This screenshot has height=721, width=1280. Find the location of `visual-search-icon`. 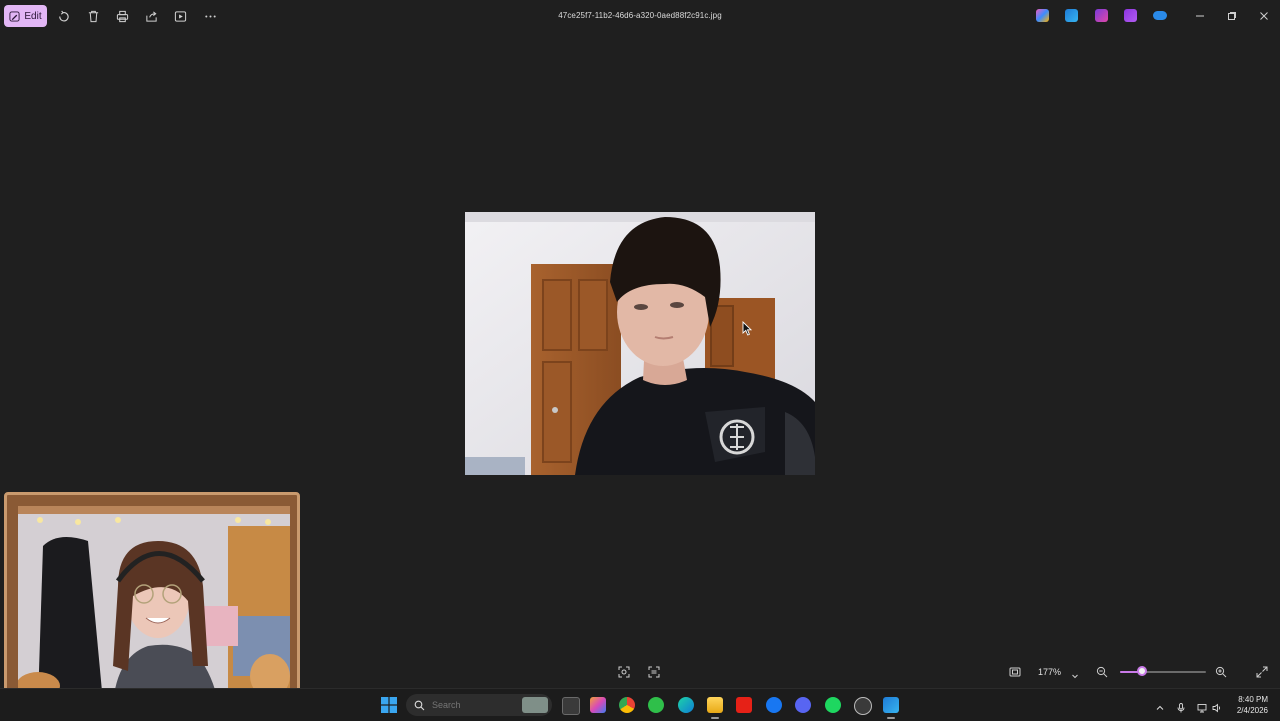

visual-search-icon is located at coordinates (624, 672).